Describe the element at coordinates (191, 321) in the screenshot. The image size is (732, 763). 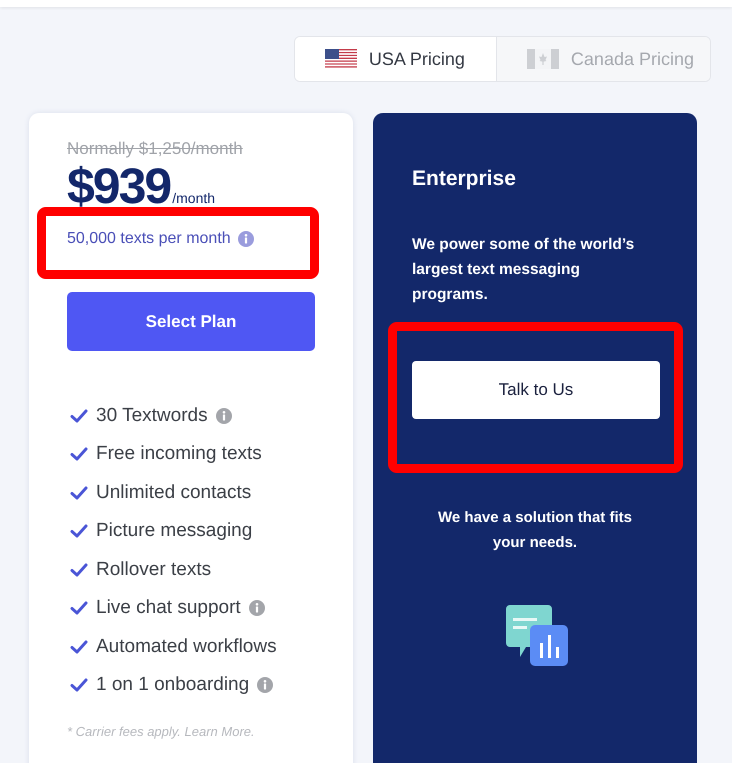
I see `select-plan-button: Select Plan` at that location.